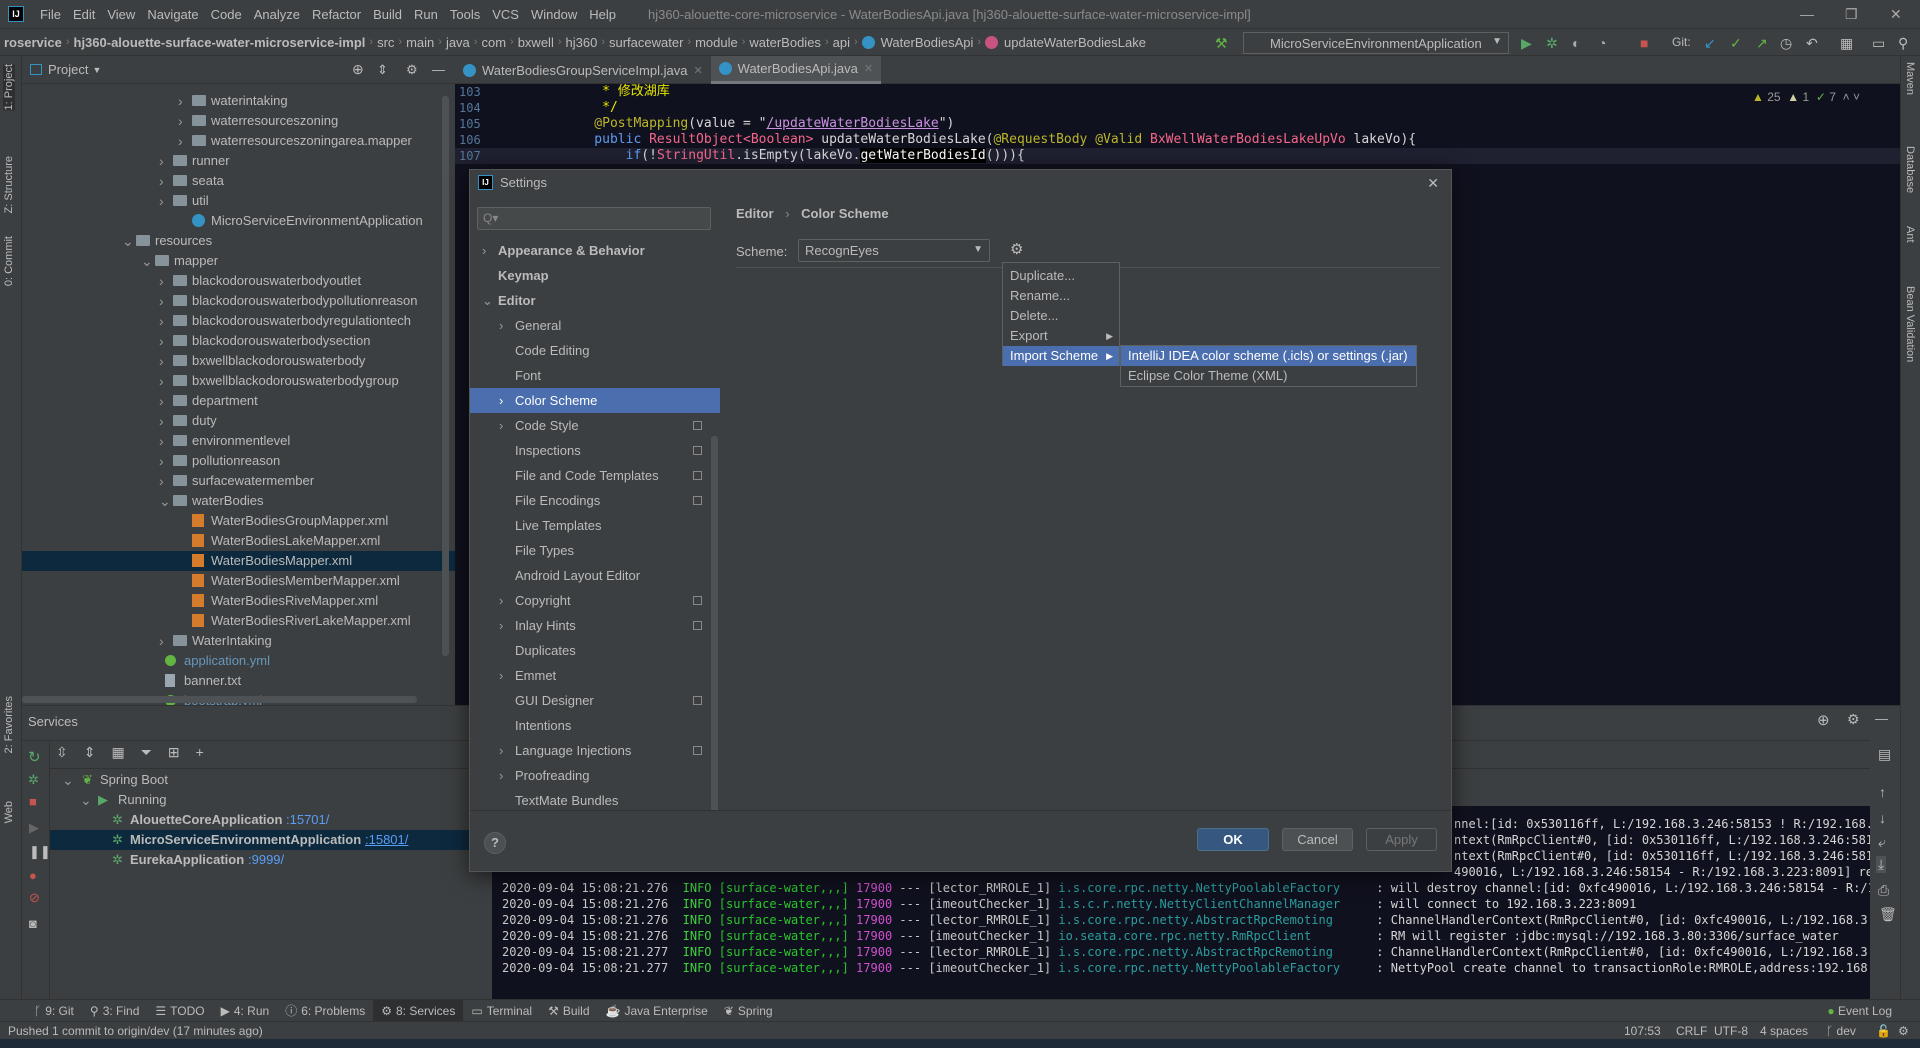  I want to click on print-icon: ⎙, so click(1883, 890).